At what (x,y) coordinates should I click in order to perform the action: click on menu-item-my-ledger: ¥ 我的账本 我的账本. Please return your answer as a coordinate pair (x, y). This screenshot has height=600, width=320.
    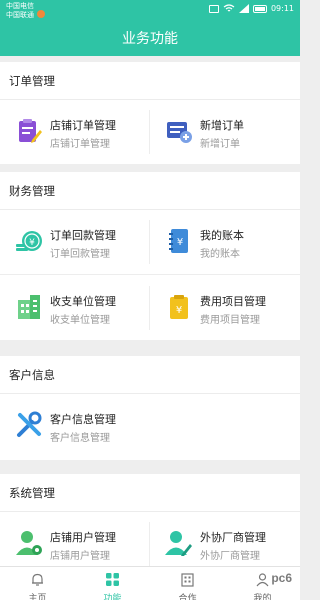
    Looking at the image, I should click on (225, 242).